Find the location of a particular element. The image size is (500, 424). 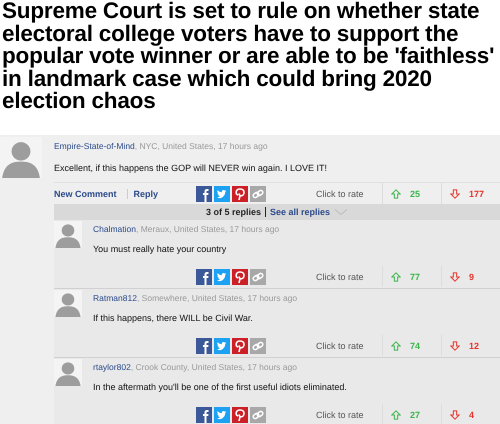

downvote-count: 12 is located at coordinates (474, 345).